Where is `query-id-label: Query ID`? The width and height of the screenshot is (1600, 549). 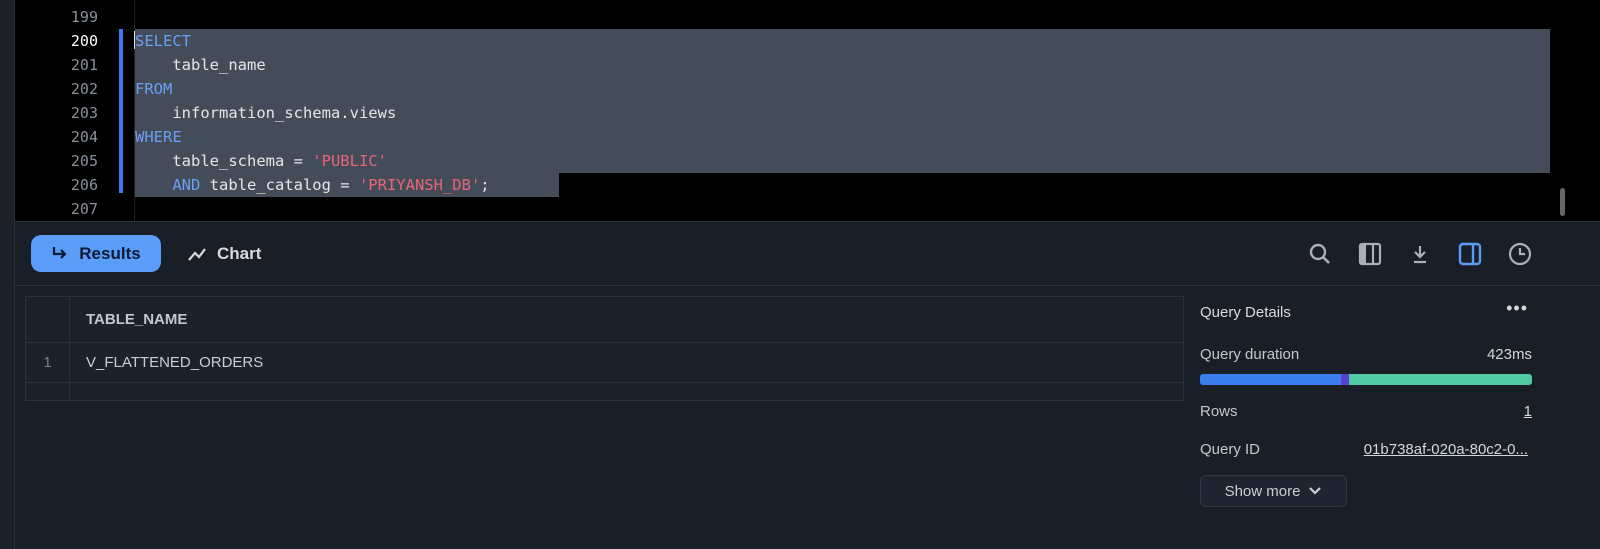
query-id-label: Query ID is located at coordinates (1230, 449).